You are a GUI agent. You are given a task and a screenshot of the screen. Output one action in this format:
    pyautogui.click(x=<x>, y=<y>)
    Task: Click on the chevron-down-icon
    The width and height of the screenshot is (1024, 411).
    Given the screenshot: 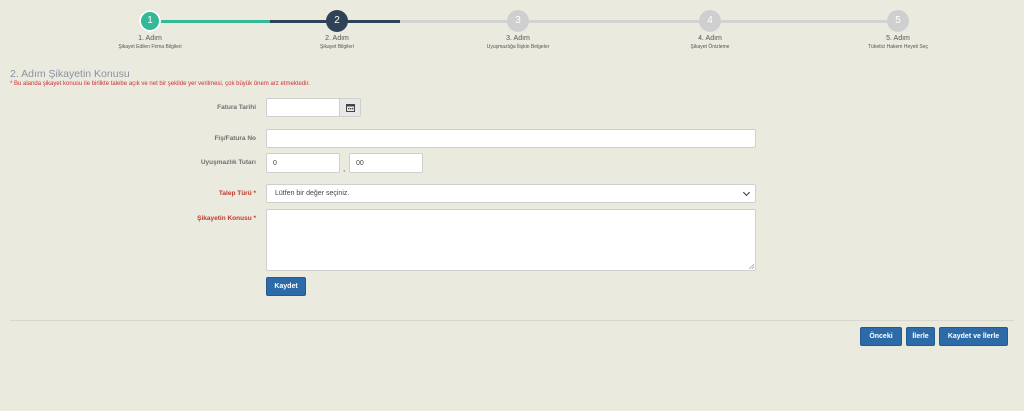 What is the action you would take?
    pyautogui.click(x=746, y=192)
    